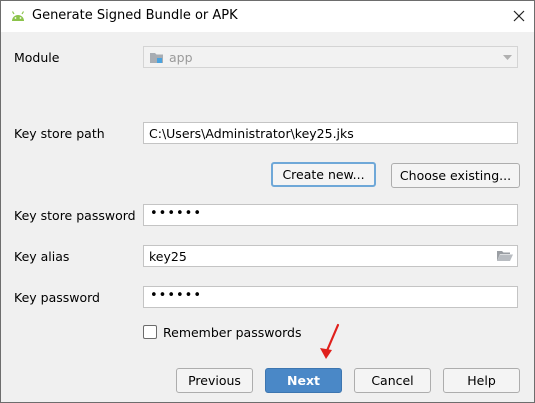 Image resolution: width=535 pixels, height=403 pixels. What do you see at coordinates (507, 57) in the screenshot?
I see `chevron-down-icon` at bounding box center [507, 57].